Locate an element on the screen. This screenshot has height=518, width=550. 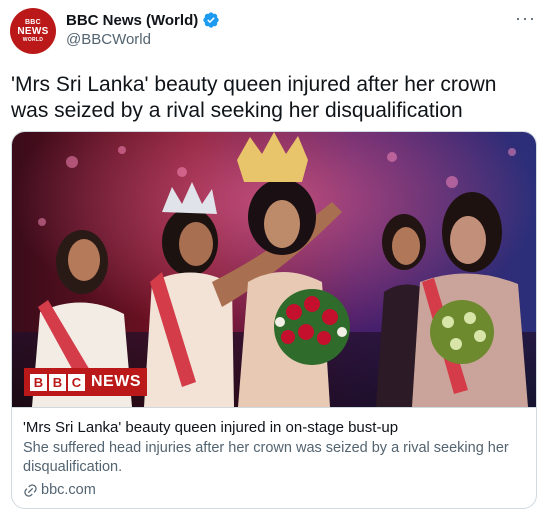
avatar-logo-line: WORLD is located at coordinates (33, 40).